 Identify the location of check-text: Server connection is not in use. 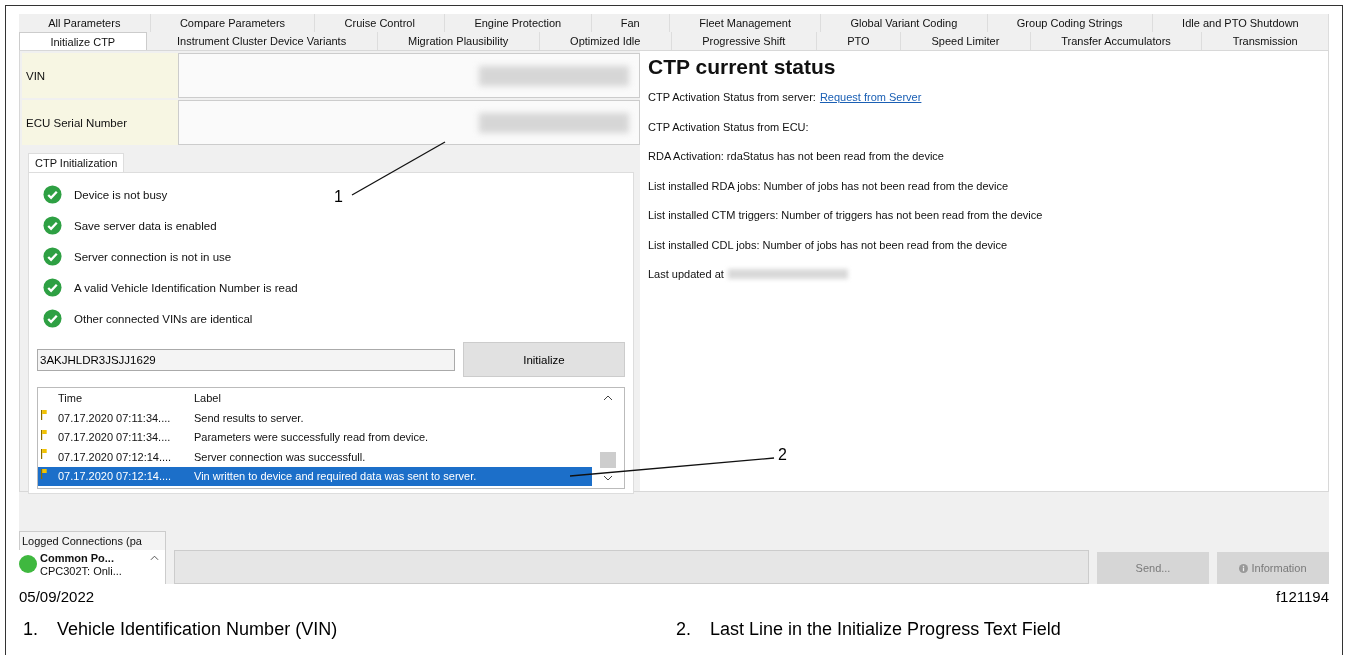
(153, 256).